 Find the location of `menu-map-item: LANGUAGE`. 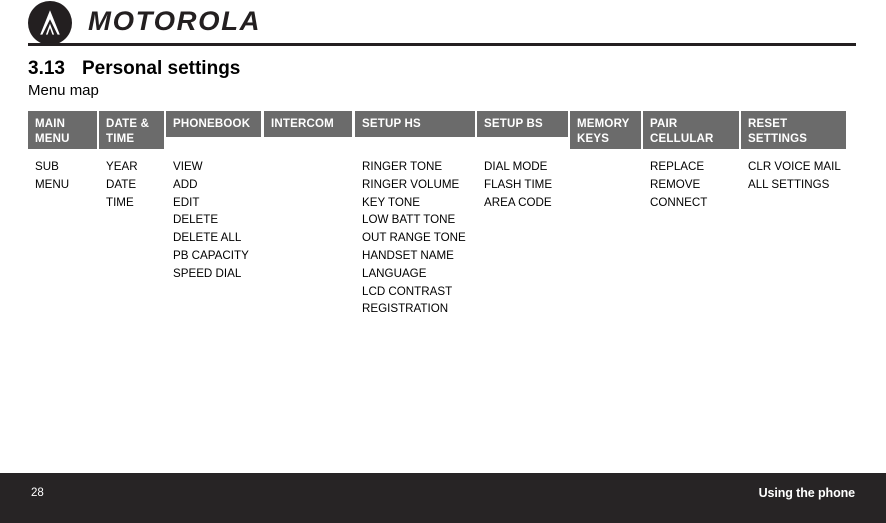

menu-map-item: LANGUAGE is located at coordinates (418, 274).